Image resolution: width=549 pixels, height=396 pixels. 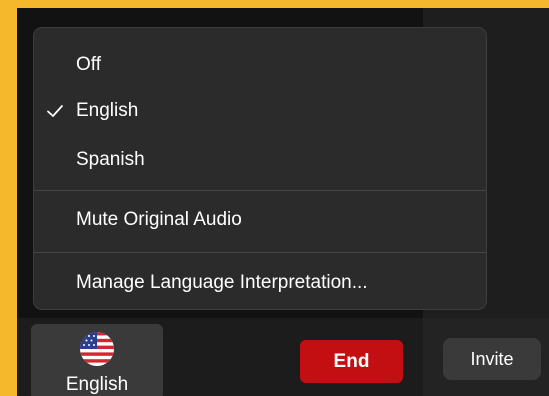 I want to click on invite-button: Invite, so click(x=492, y=359).